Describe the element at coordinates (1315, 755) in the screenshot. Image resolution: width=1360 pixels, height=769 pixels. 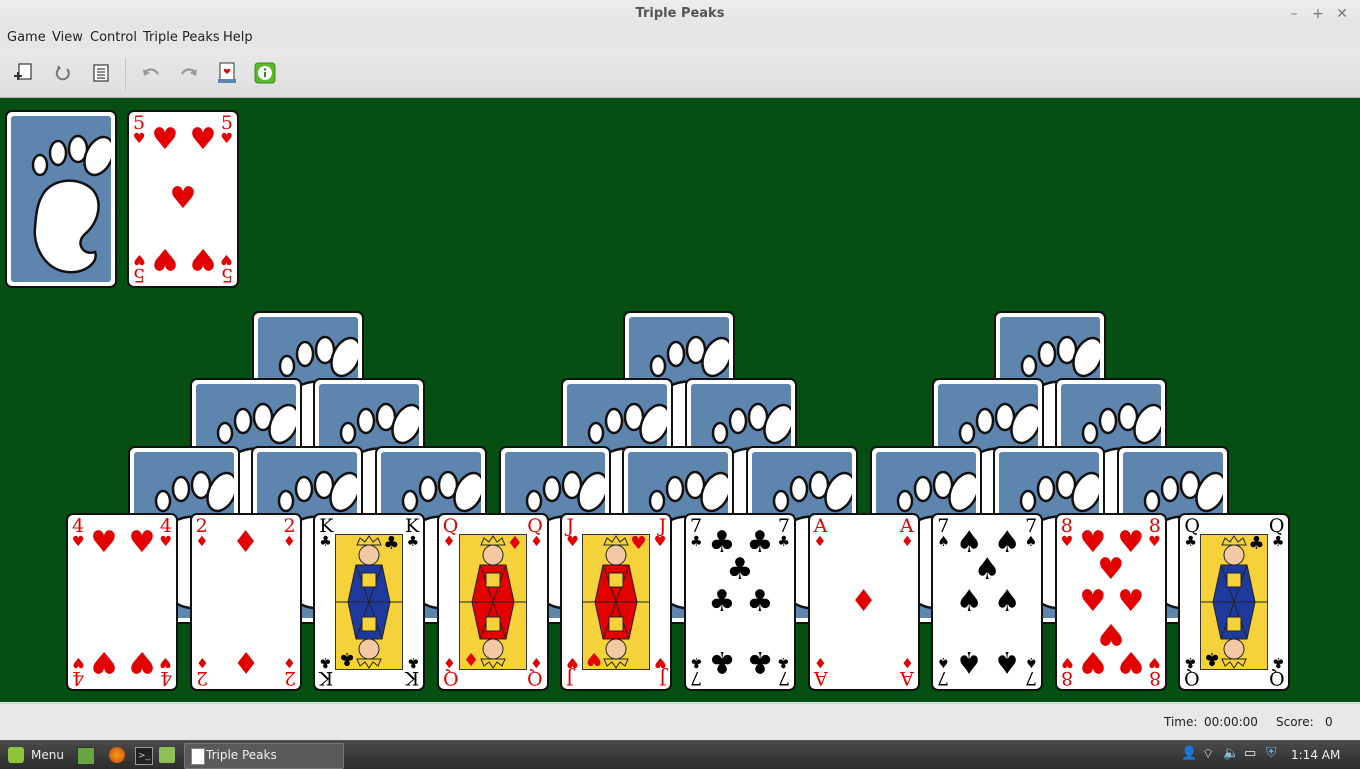
I see `clock: 1:14 AM` at that location.